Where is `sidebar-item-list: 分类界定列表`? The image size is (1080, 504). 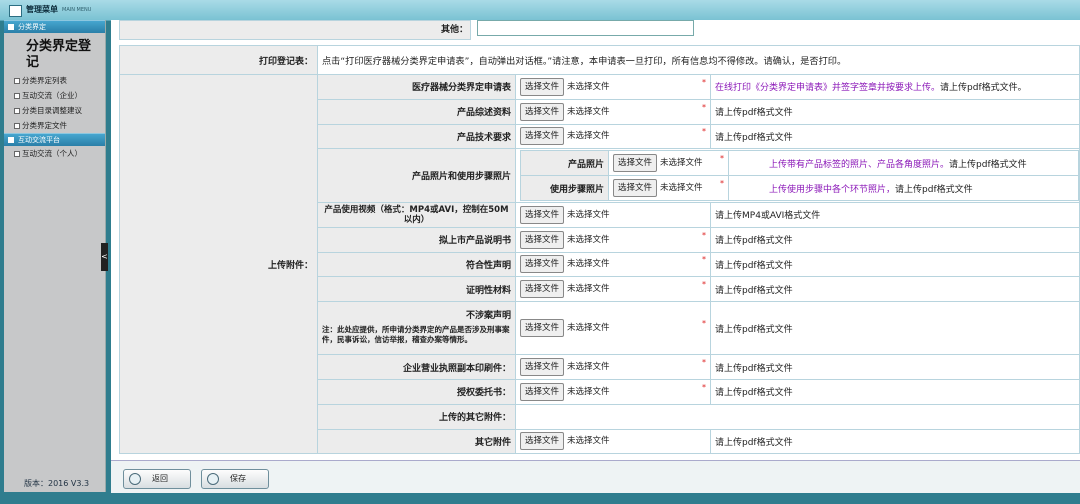 sidebar-item-list: 分类界定列表 is located at coordinates (54, 80).